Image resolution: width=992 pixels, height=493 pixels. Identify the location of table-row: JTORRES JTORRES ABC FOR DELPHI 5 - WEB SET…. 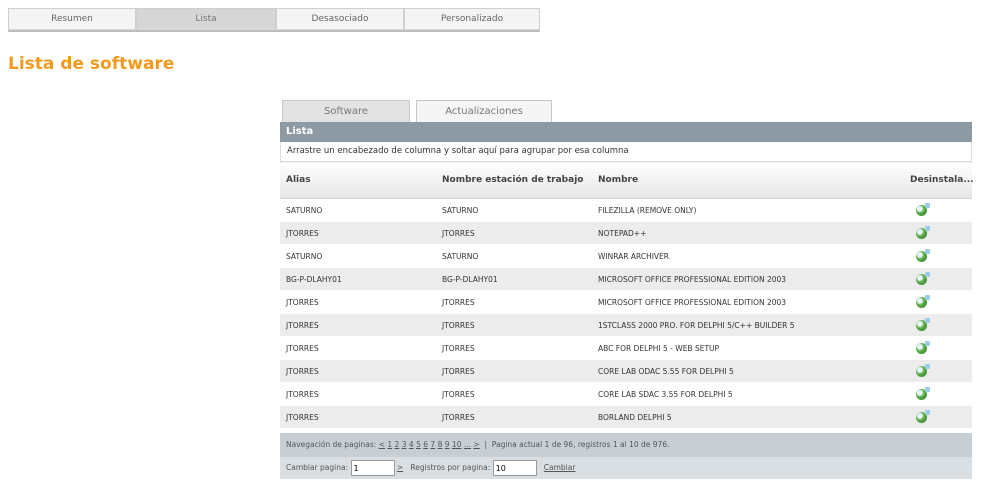
(626, 348).